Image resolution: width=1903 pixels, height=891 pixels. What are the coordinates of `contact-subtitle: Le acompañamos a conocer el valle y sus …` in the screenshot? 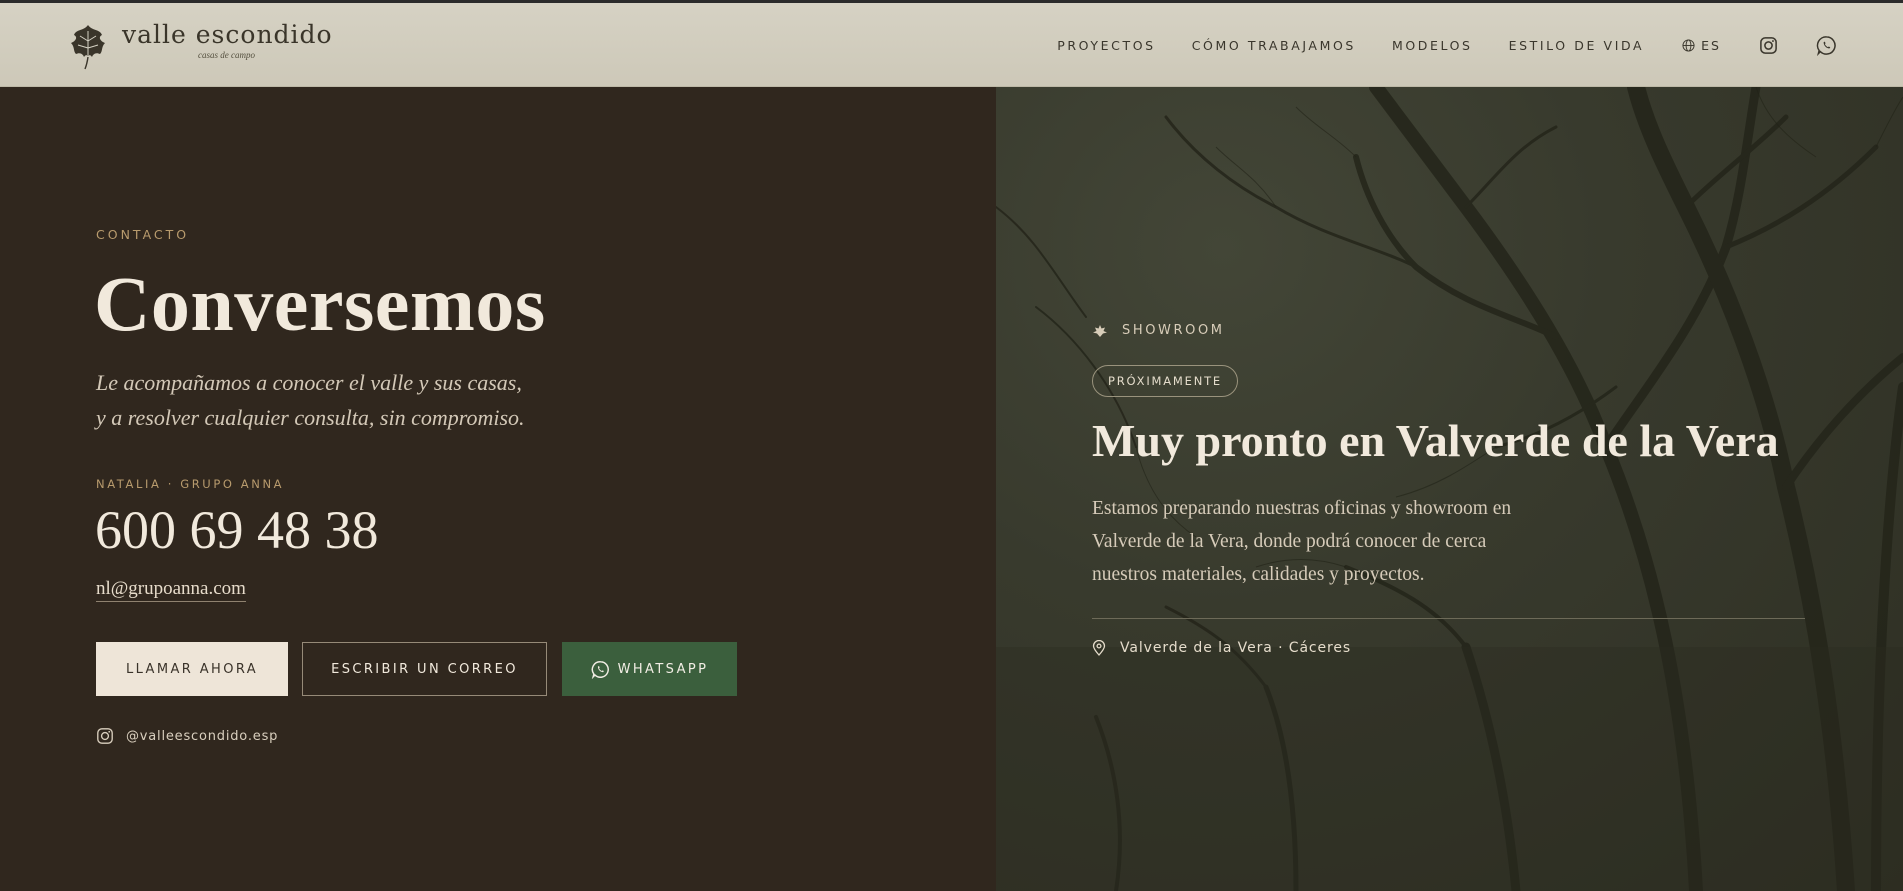 It's located at (310, 400).